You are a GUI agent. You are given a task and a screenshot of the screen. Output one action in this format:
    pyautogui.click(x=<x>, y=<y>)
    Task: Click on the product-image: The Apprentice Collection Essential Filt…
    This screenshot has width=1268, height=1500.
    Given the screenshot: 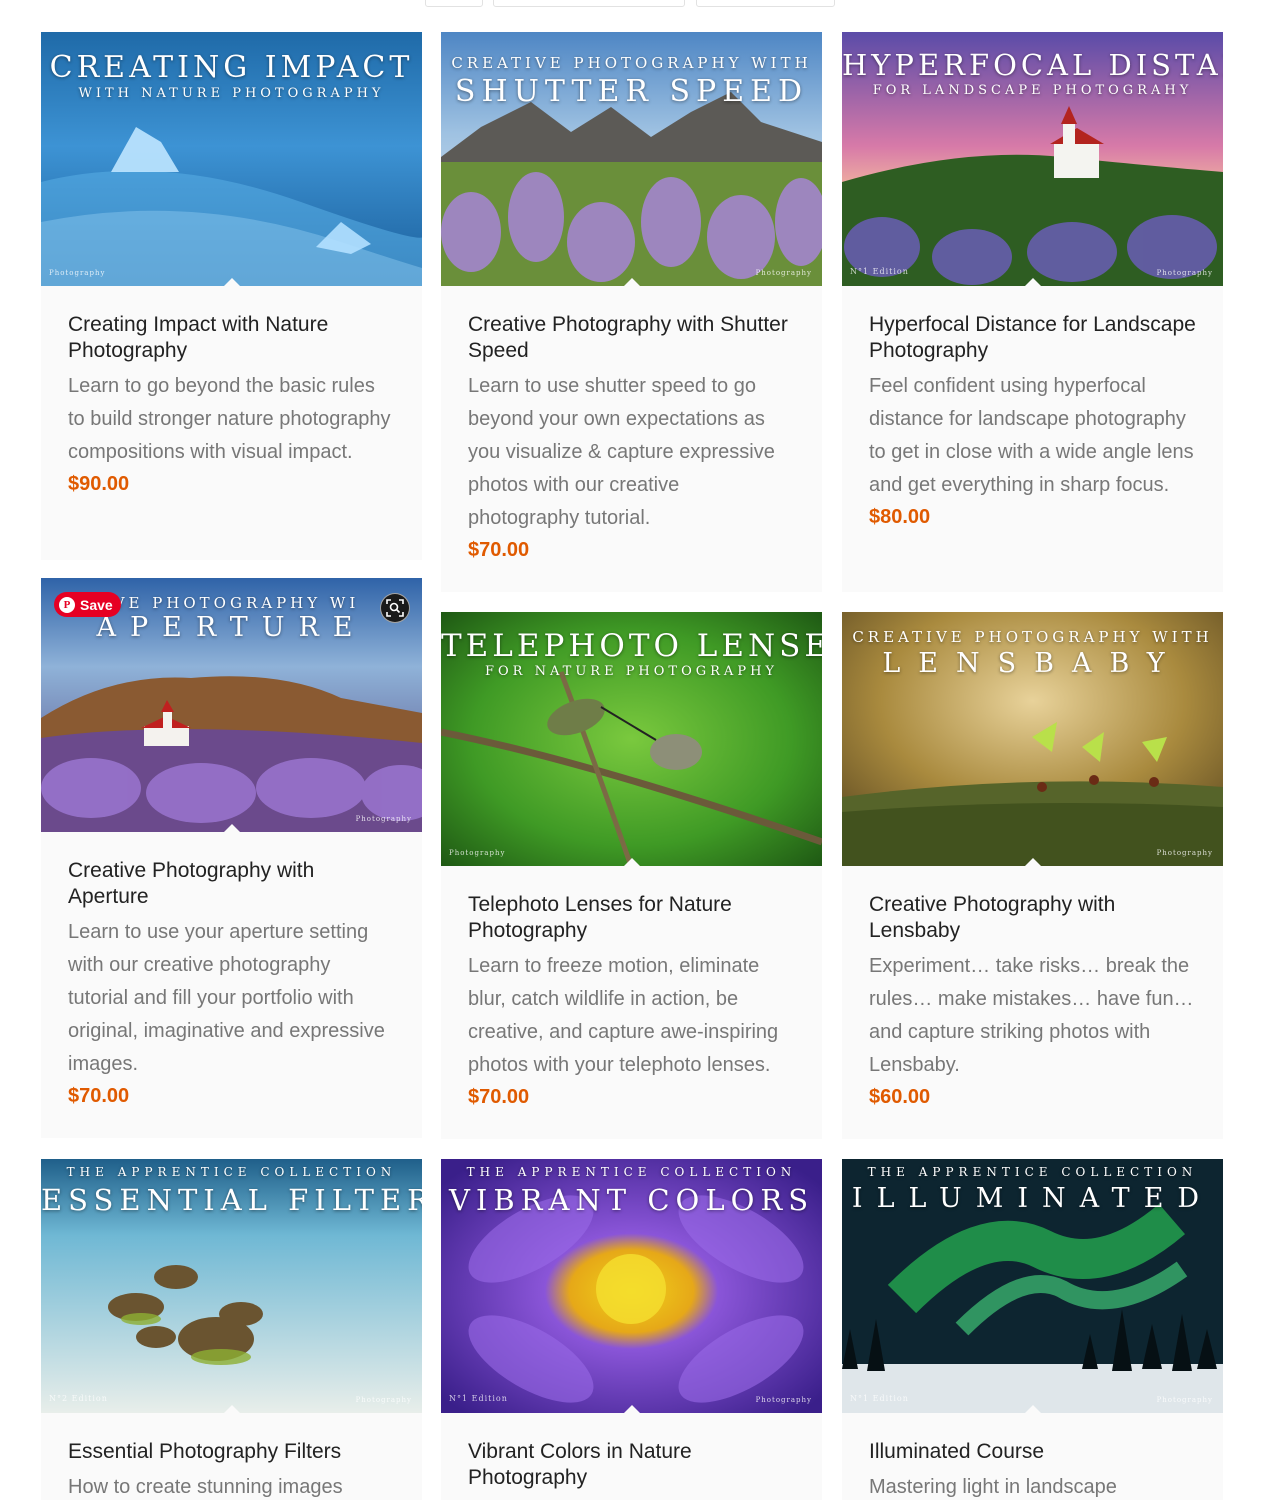 What is the action you would take?
    pyautogui.click(x=231, y=1286)
    